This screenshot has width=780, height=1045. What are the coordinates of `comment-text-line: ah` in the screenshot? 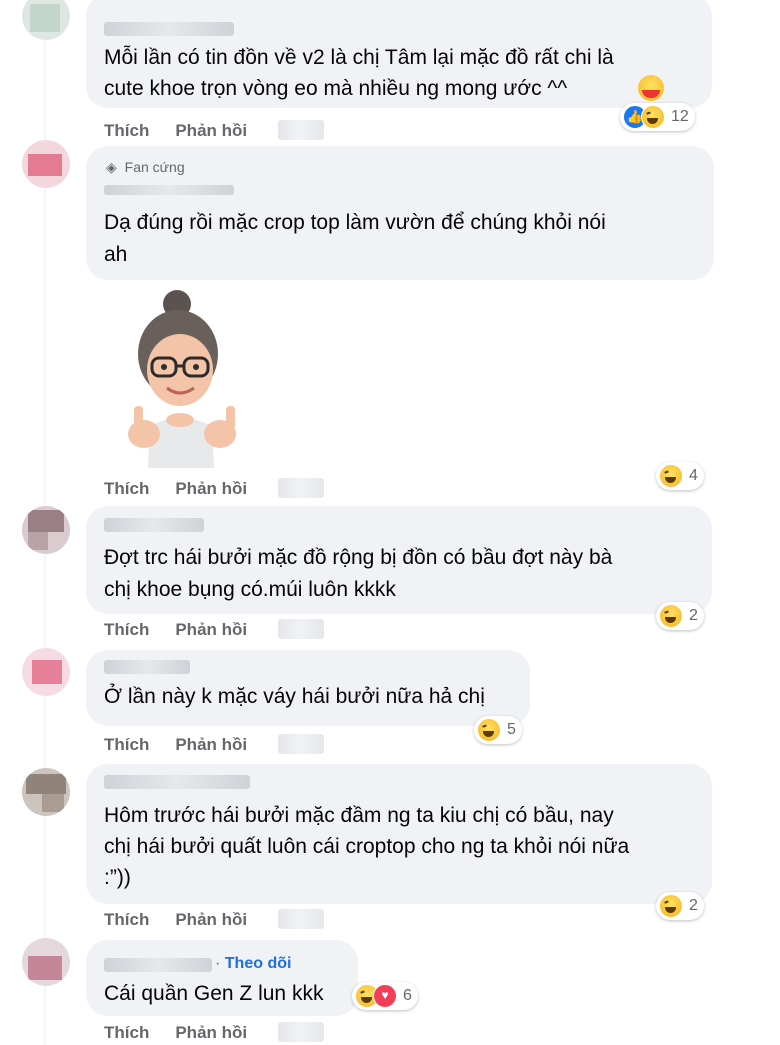 It's located at (116, 254).